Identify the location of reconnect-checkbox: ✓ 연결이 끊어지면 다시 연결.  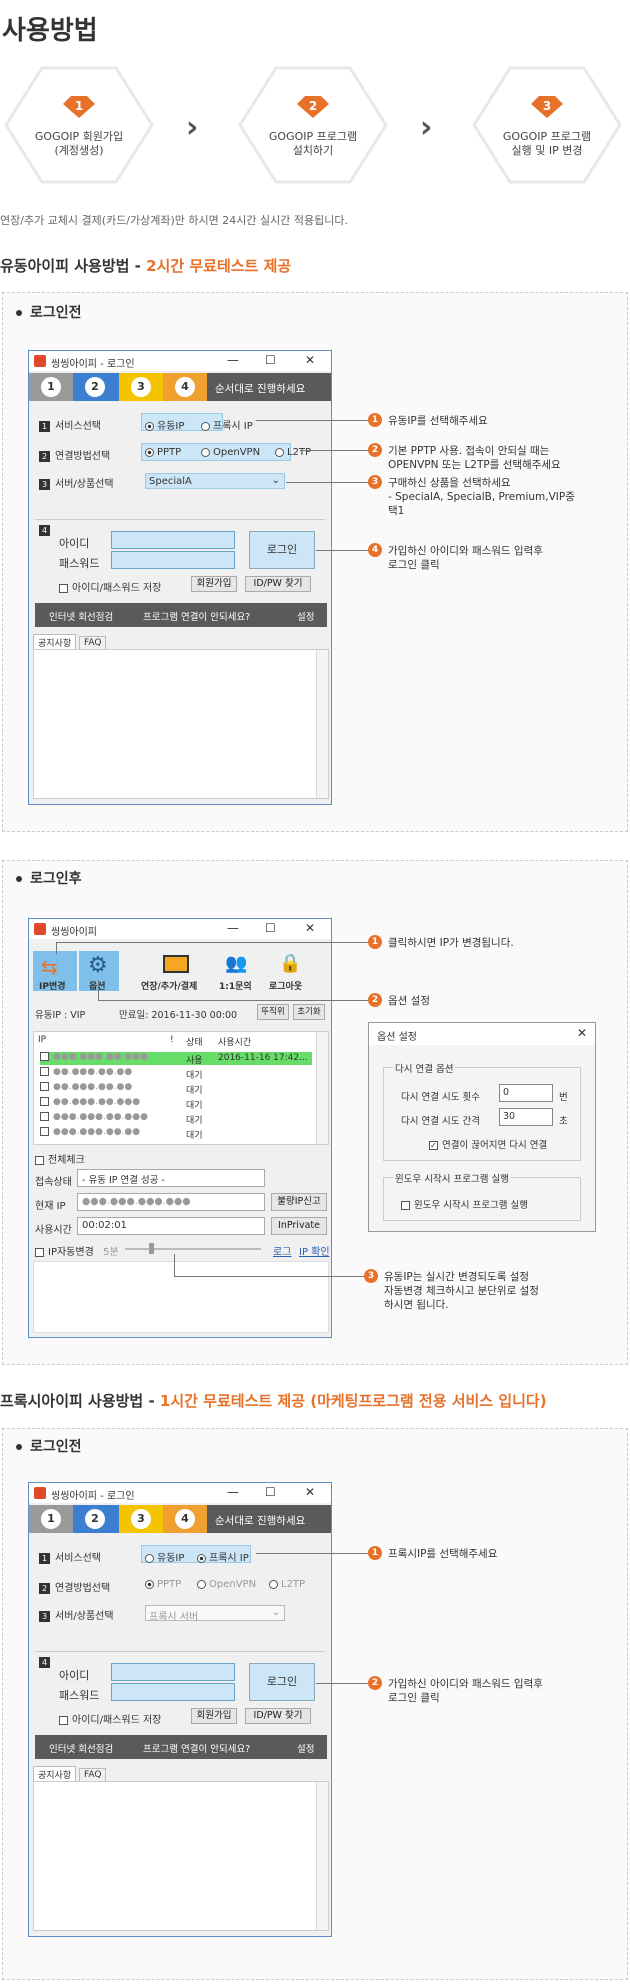
(488, 1144).